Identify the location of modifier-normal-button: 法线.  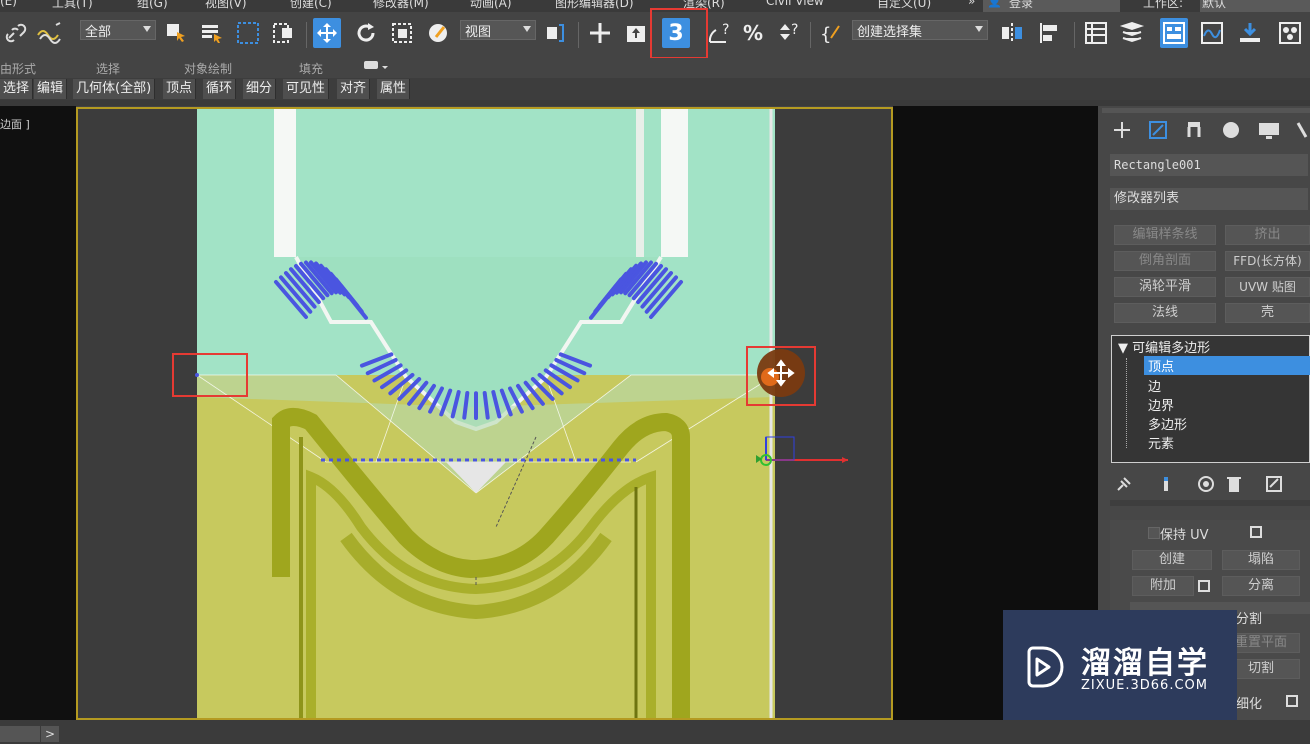
(1165, 313).